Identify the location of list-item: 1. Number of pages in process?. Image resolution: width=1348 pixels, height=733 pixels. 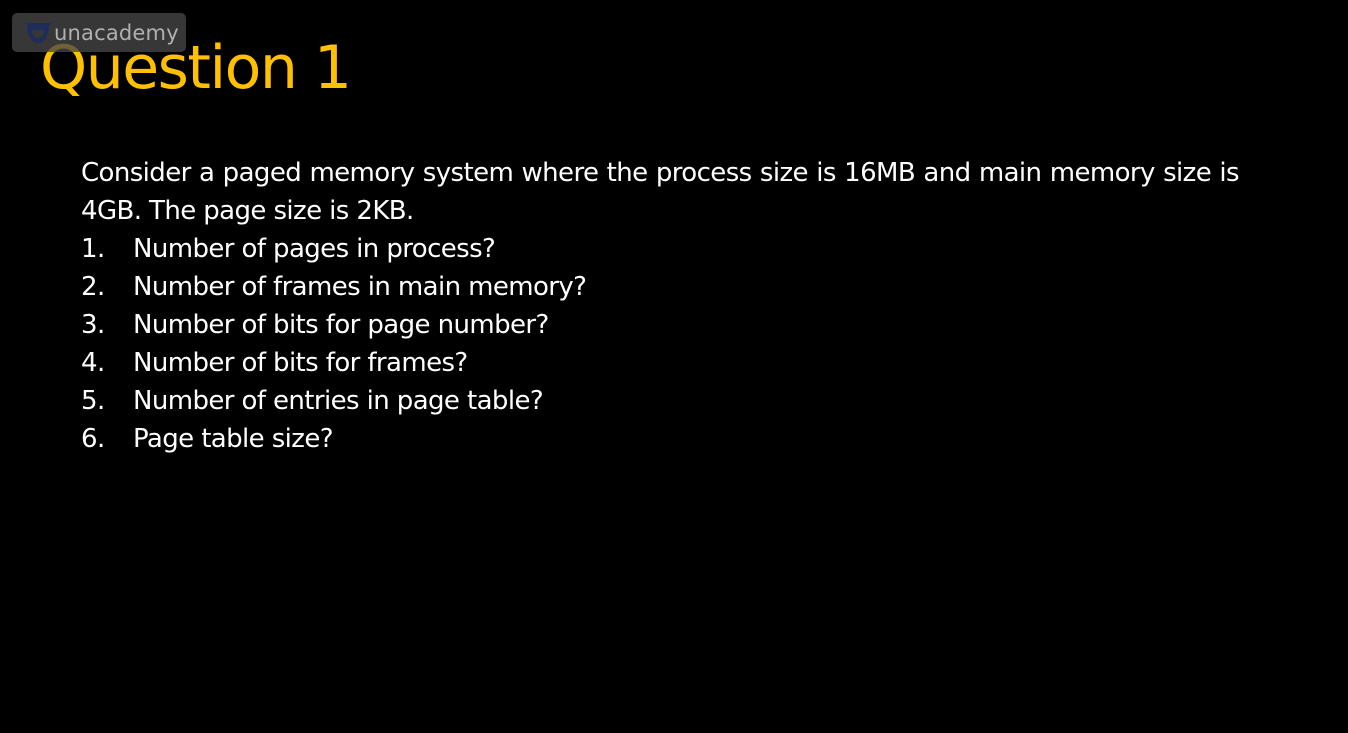
(333, 249).